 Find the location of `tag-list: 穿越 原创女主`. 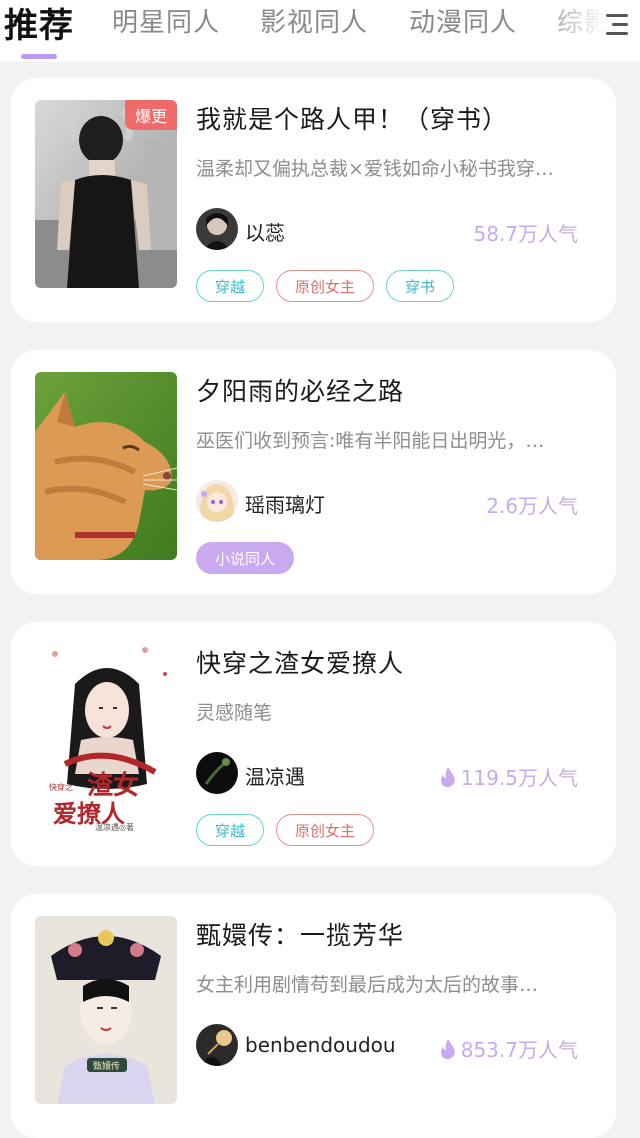

tag-list: 穿越 原创女主 is located at coordinates (285, 830).